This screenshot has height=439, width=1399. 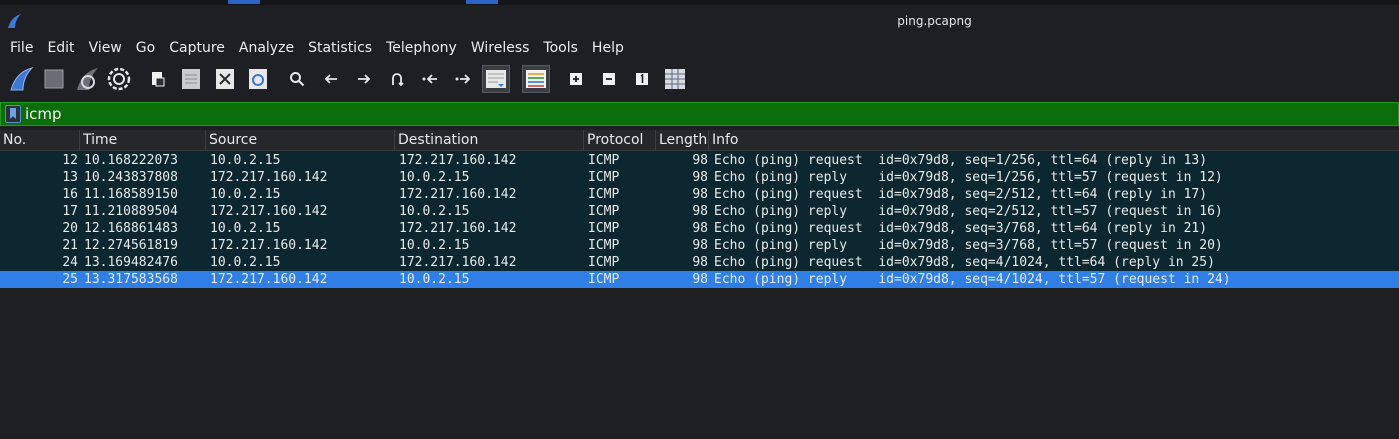 I want to click on stop-capture-button, so click(x=54, y=79).